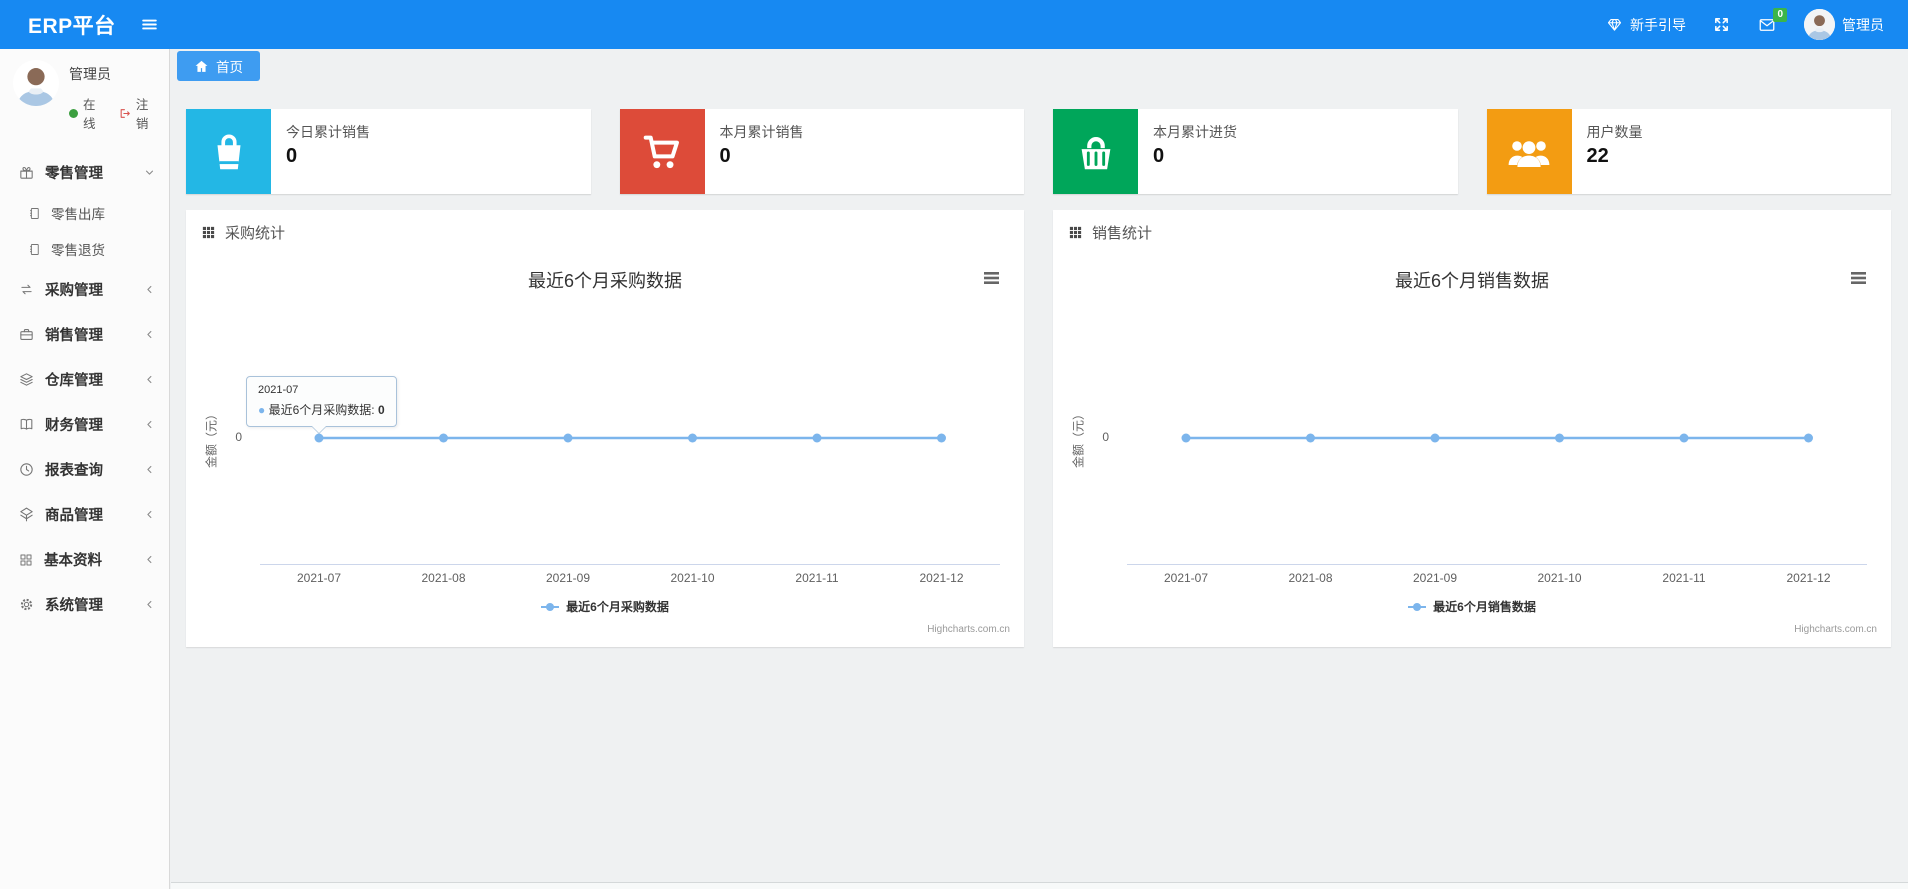 This screenshot has height=889, width=1908. Describe the element at coordinates (73, 113) in the screenshot. I see `online-status-dot` at that location.